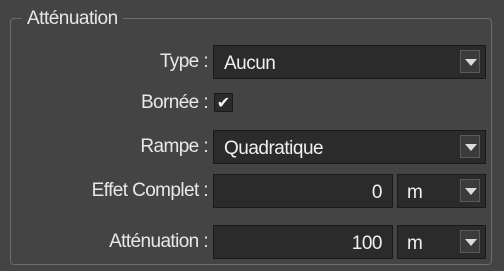  I want to click on attenuation-value: 100, so click(367, 243).